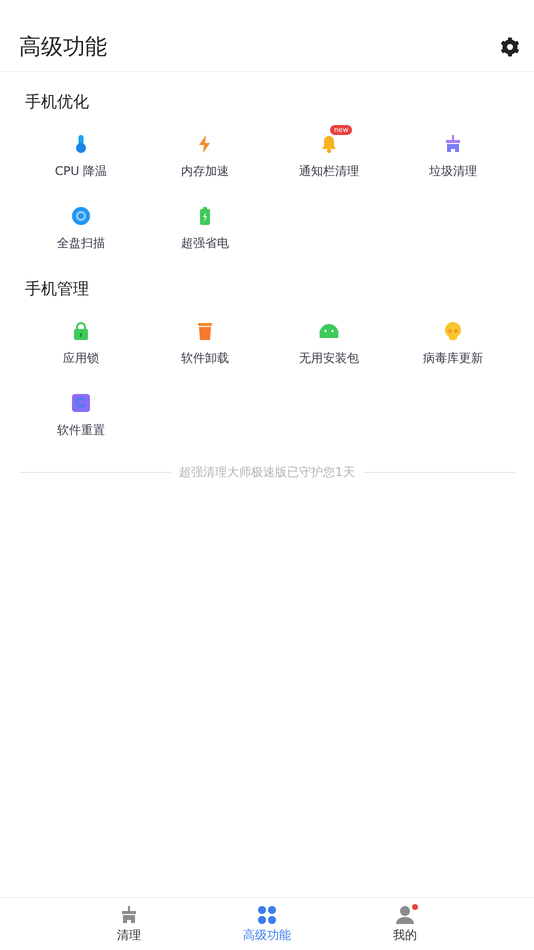 The width and height of the screenshot is (534, 950). I want to click on section-title: 手机优化, so click(57, 102).